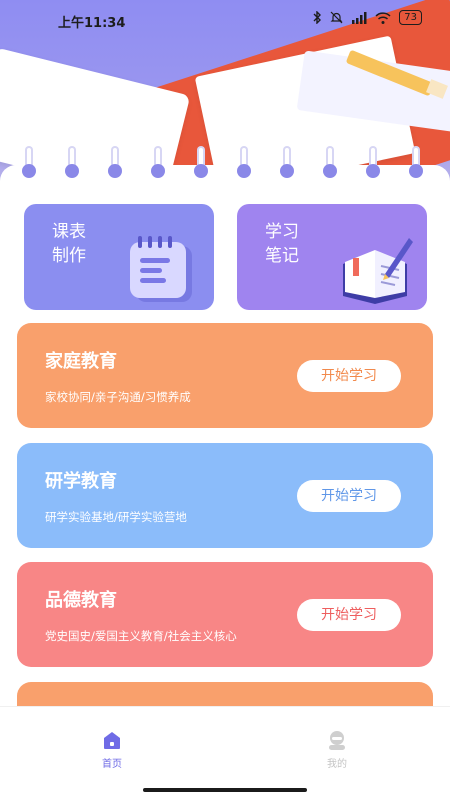 This screenshot has height=800, width=450. Describe the element at coordinates (332, 257) in the screenshot. I see `study-notes-tile: 学习 笔记` at that location.